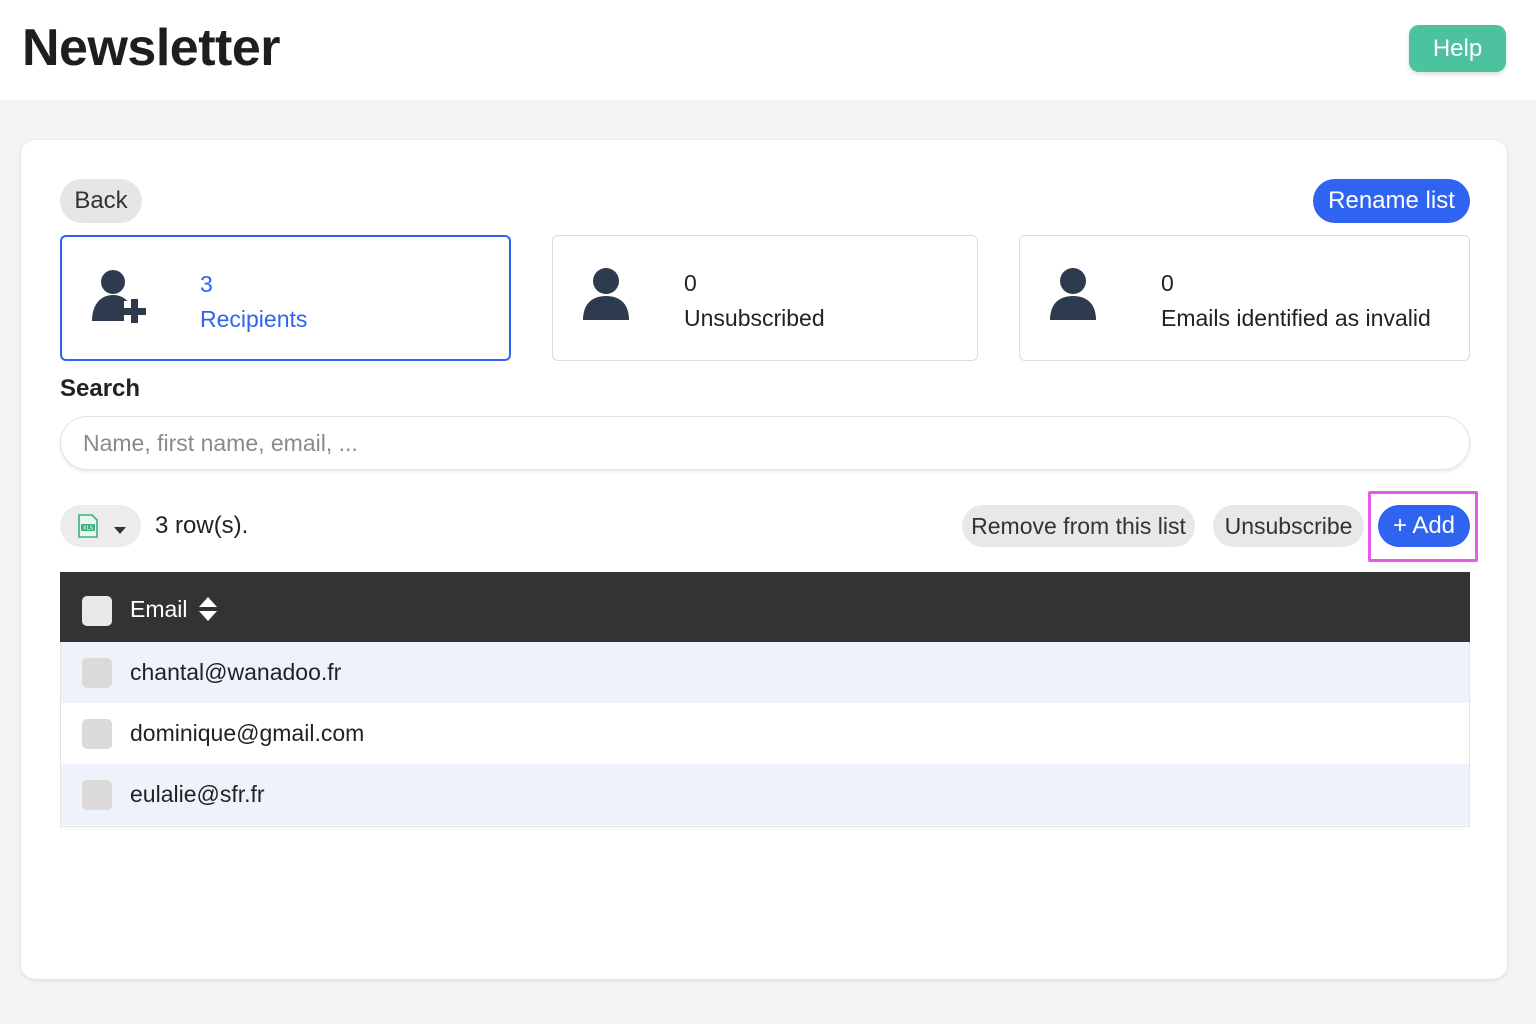 This screenshot has width=1536, height=1024. I want to click on stat-invalid-label: Emails identified as invalid, so click(1296, 318).